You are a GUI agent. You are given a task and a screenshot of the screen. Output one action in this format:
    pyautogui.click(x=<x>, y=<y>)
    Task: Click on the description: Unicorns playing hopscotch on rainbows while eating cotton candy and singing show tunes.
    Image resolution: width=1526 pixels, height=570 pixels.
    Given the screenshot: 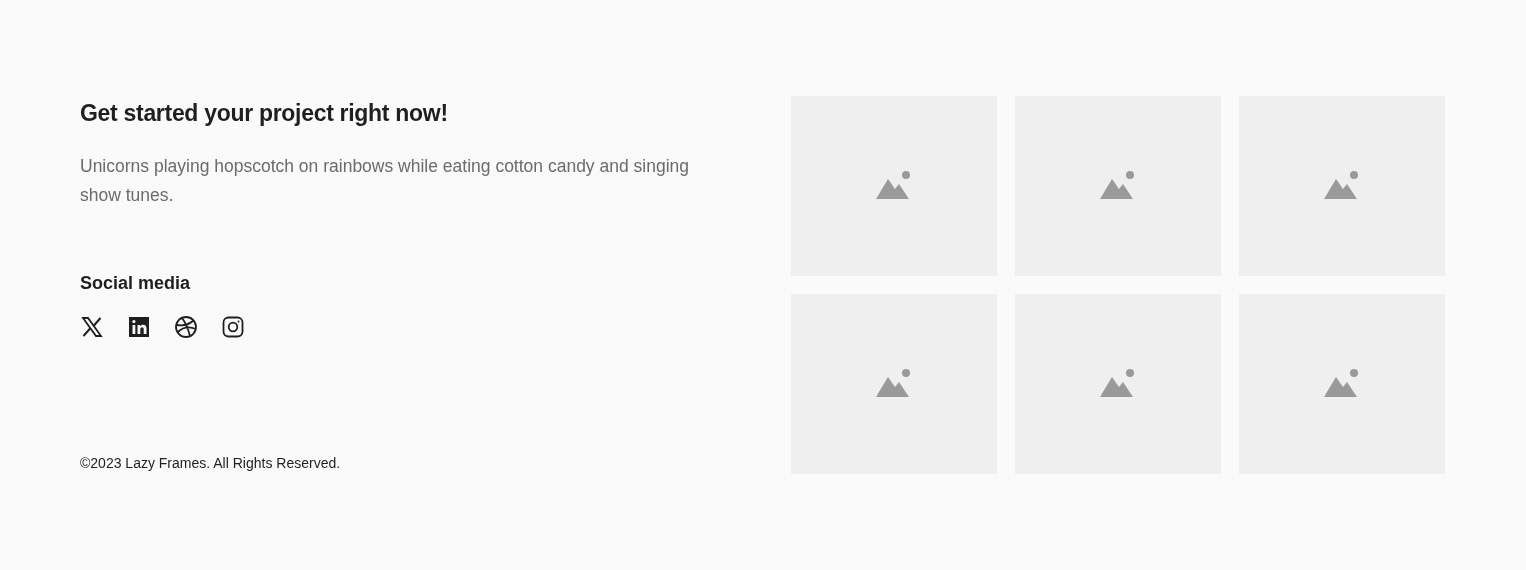 What is the action you would take?
    pyautogui.click(x=385, y=180)
    